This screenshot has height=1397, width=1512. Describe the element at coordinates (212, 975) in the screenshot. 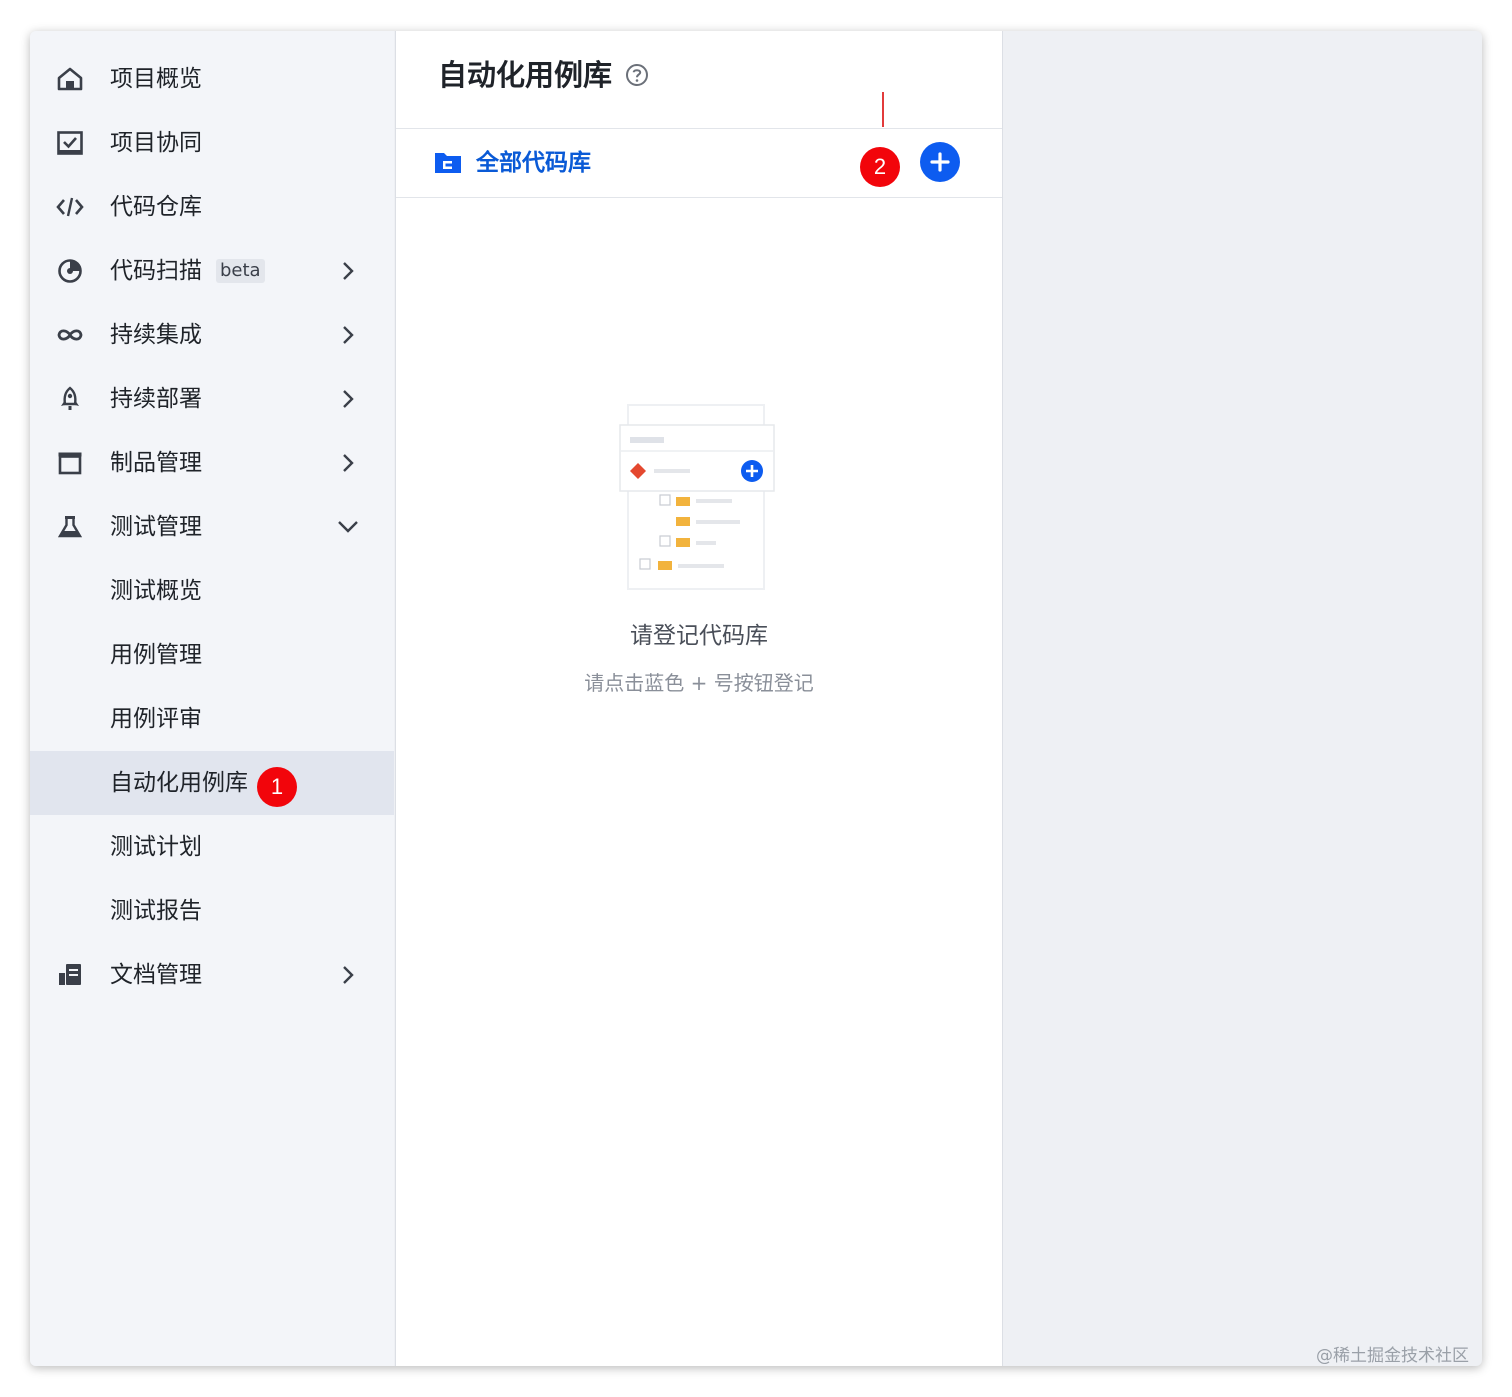

I see `sidebar-item-document-management: 文档管理` at that location.